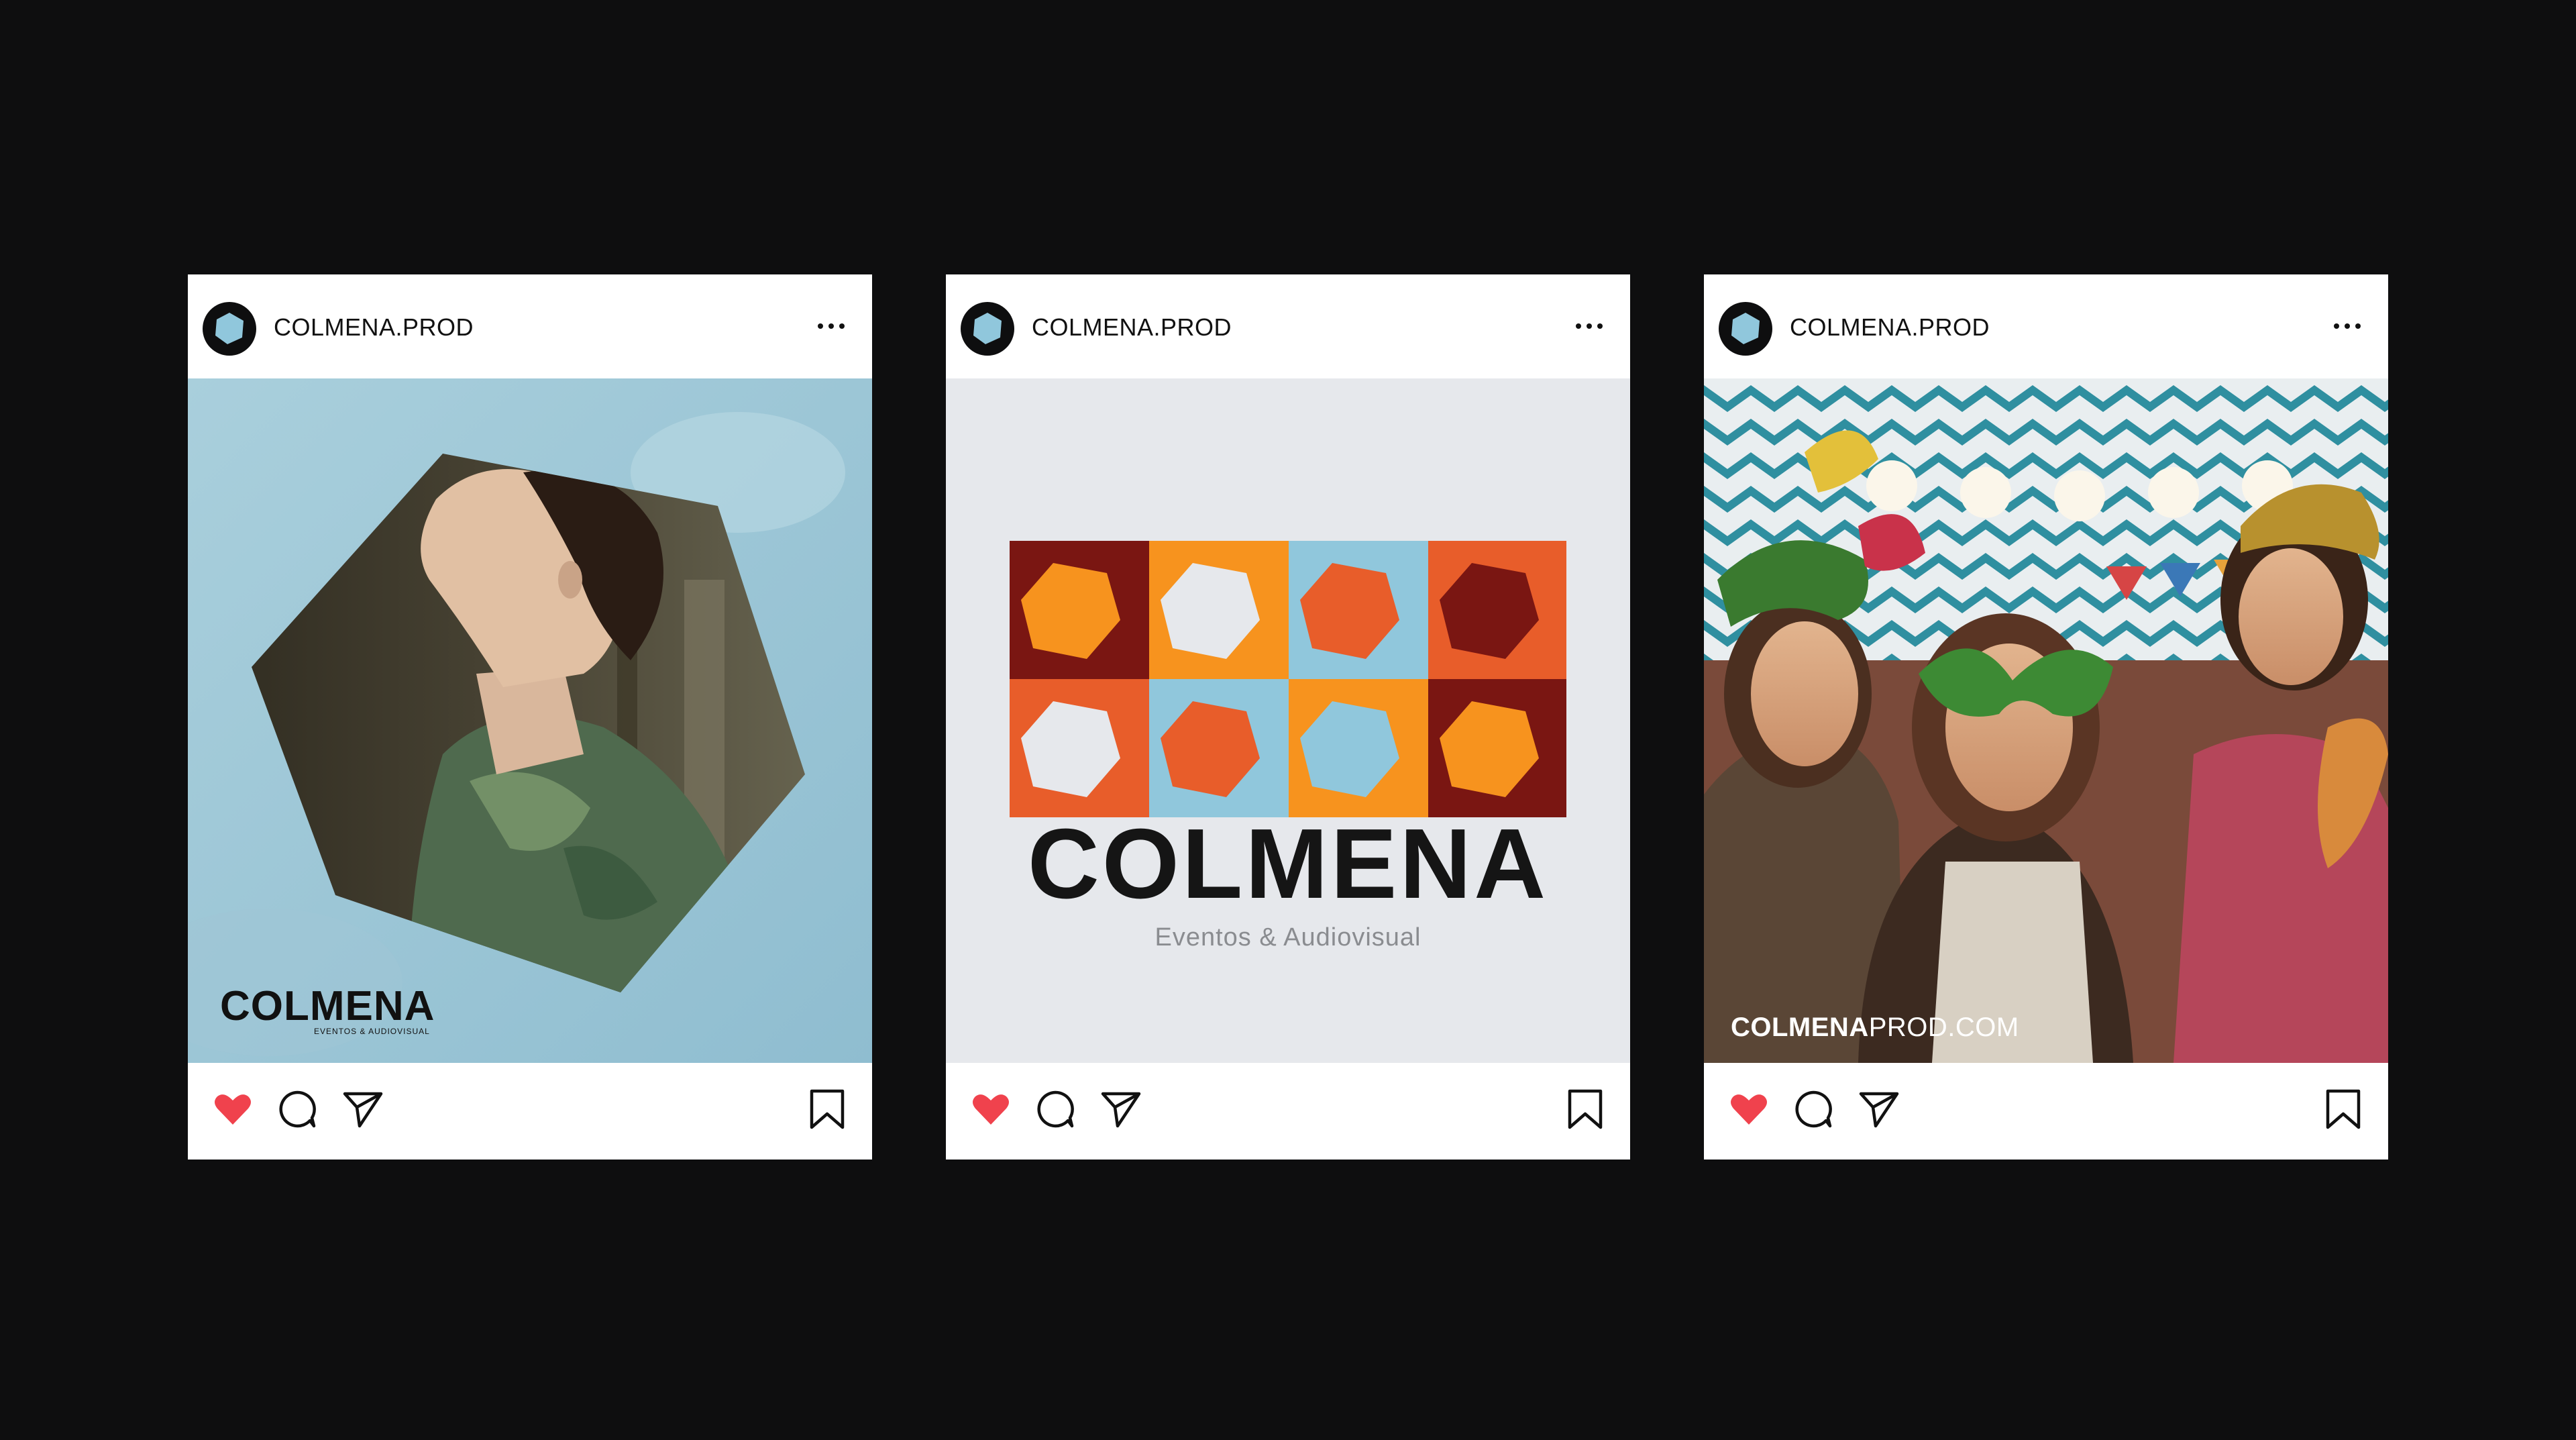 The width and height of the screenshot is (2576, 1440). I want to click on party-photo, so click(2046, 720).